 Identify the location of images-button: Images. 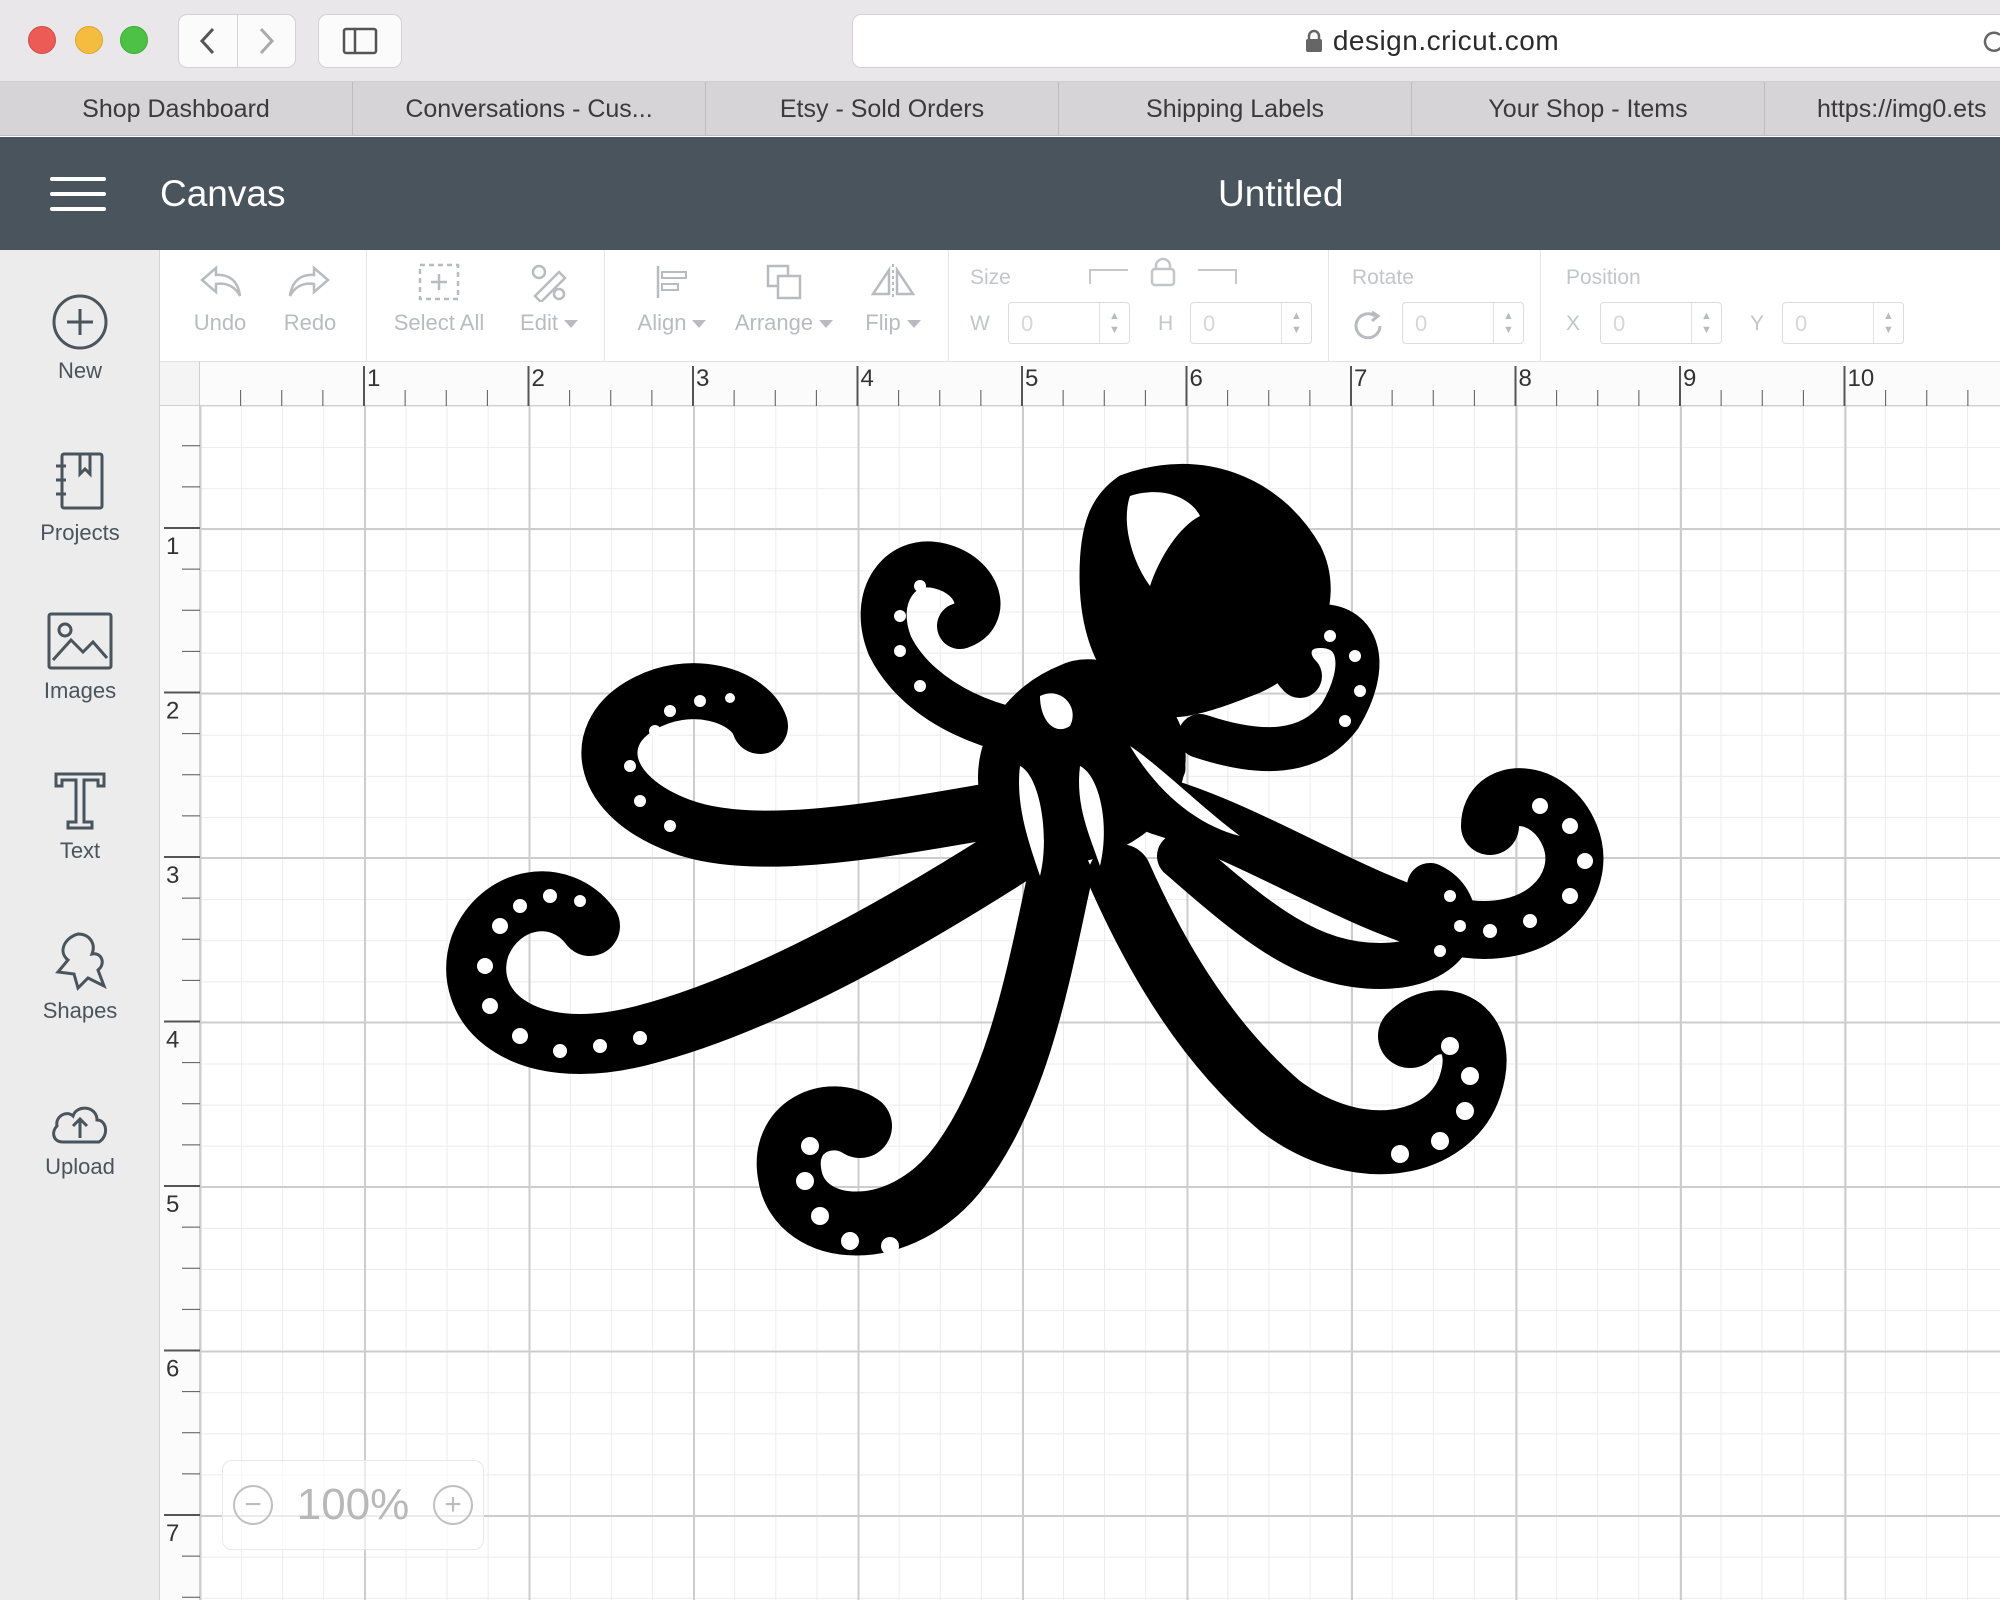
(80, 657).